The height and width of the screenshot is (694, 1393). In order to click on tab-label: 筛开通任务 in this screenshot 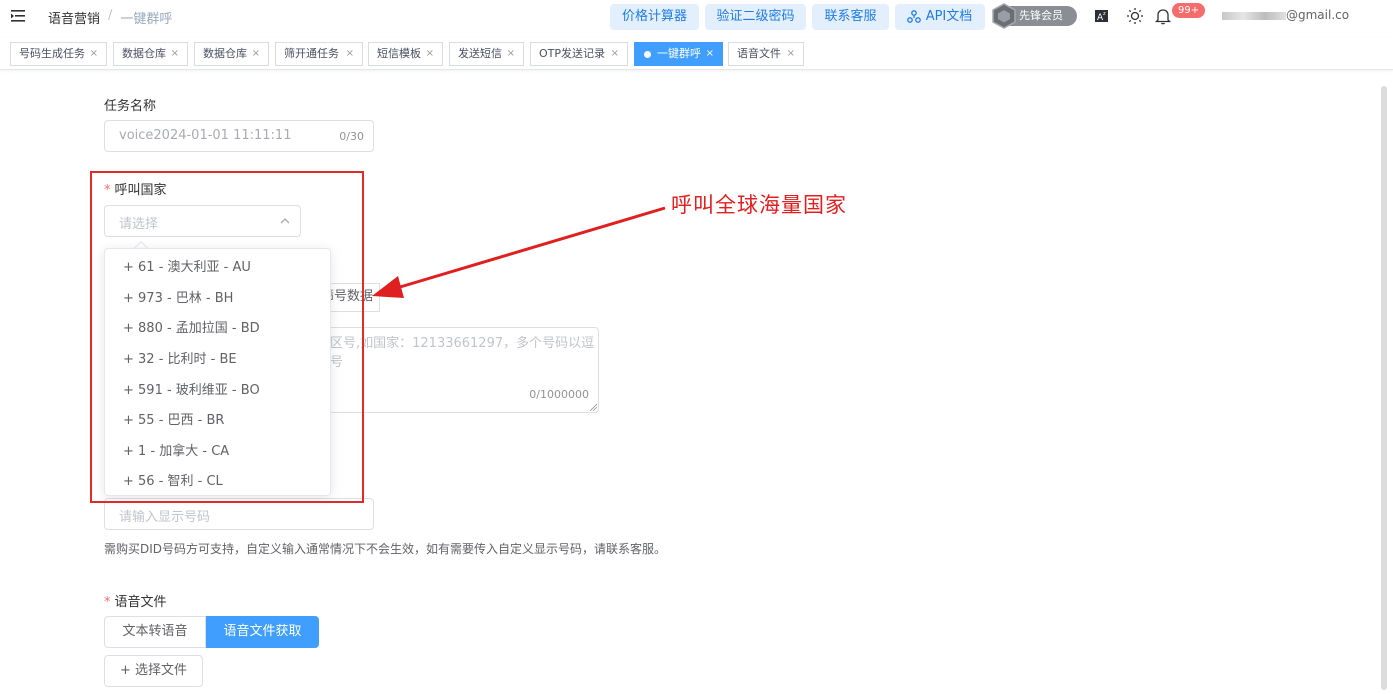, I will do `click(311, 53)`.